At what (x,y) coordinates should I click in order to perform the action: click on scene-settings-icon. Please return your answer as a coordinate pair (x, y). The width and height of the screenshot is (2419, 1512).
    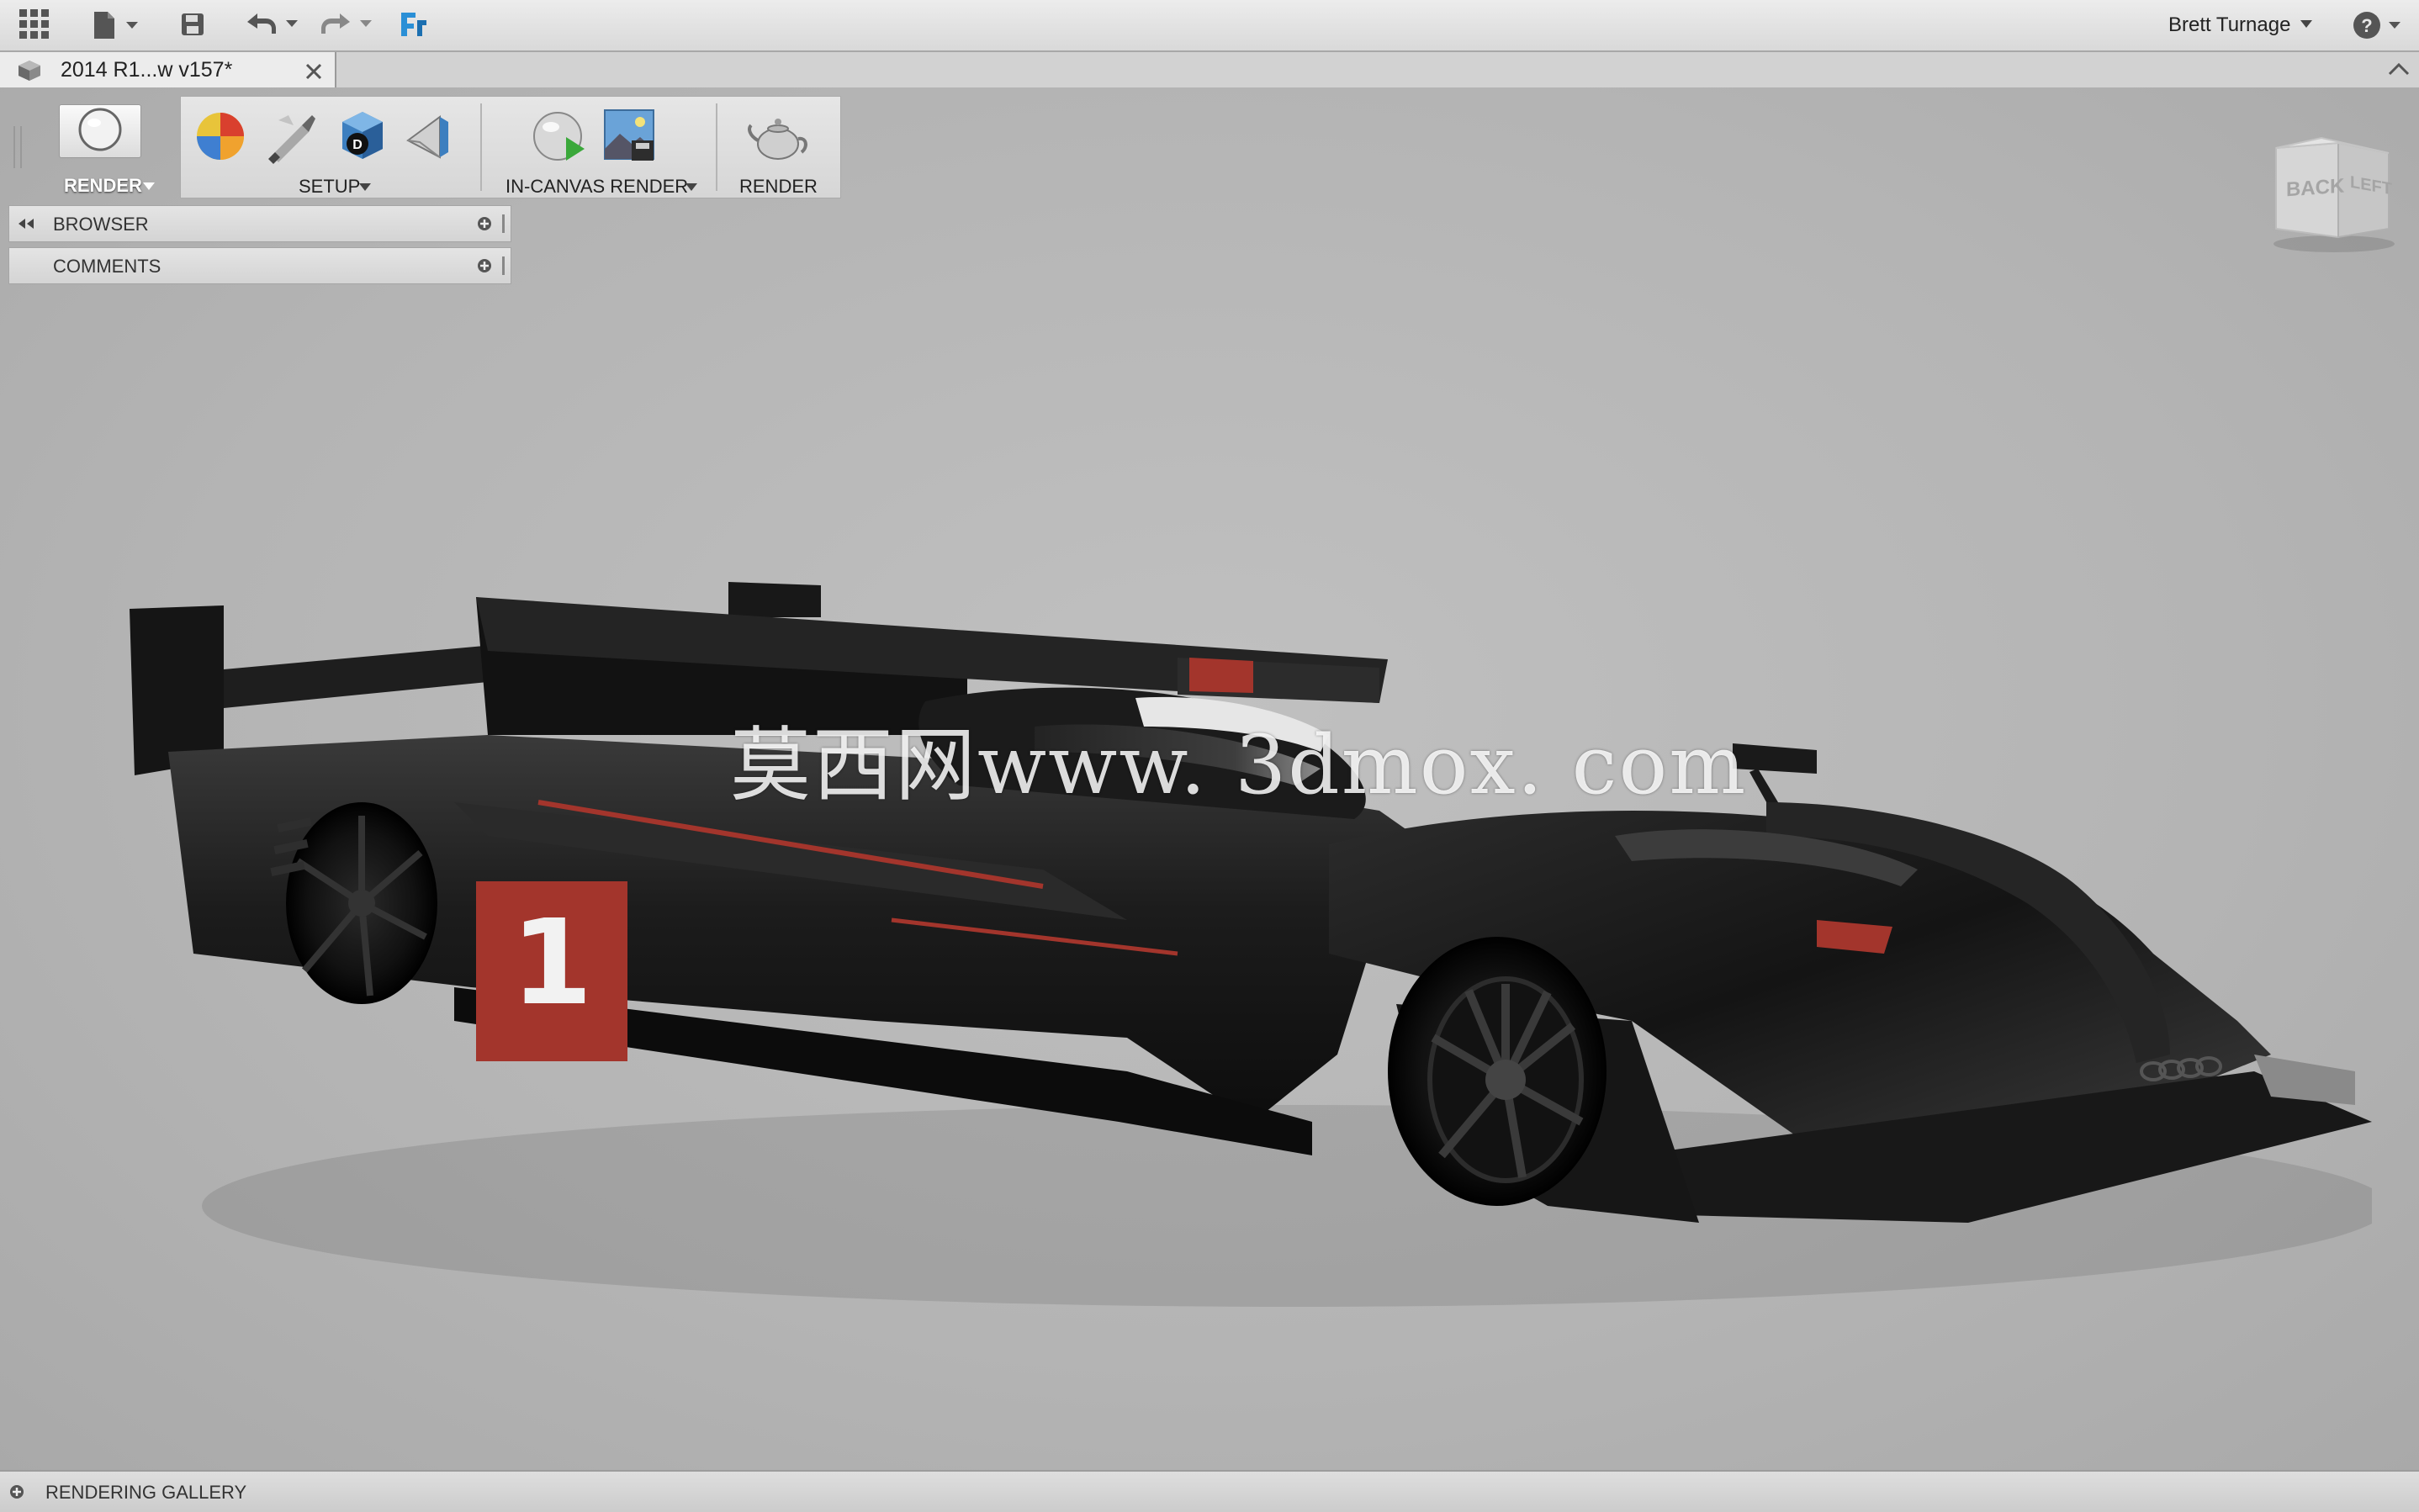
    Looking at the image, I should click on (220, 136).